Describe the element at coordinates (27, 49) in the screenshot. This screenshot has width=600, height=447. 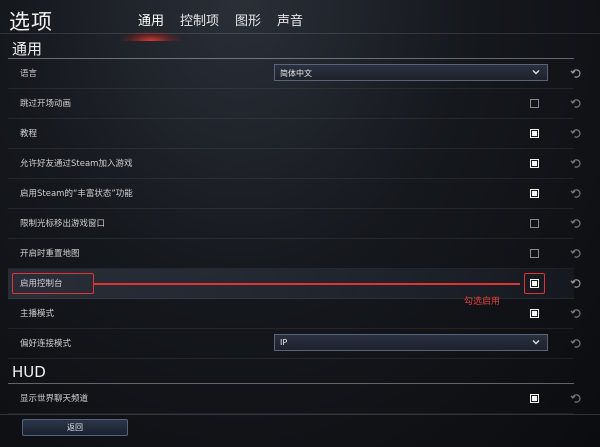
I see `section-title-general: 通用` at that location.